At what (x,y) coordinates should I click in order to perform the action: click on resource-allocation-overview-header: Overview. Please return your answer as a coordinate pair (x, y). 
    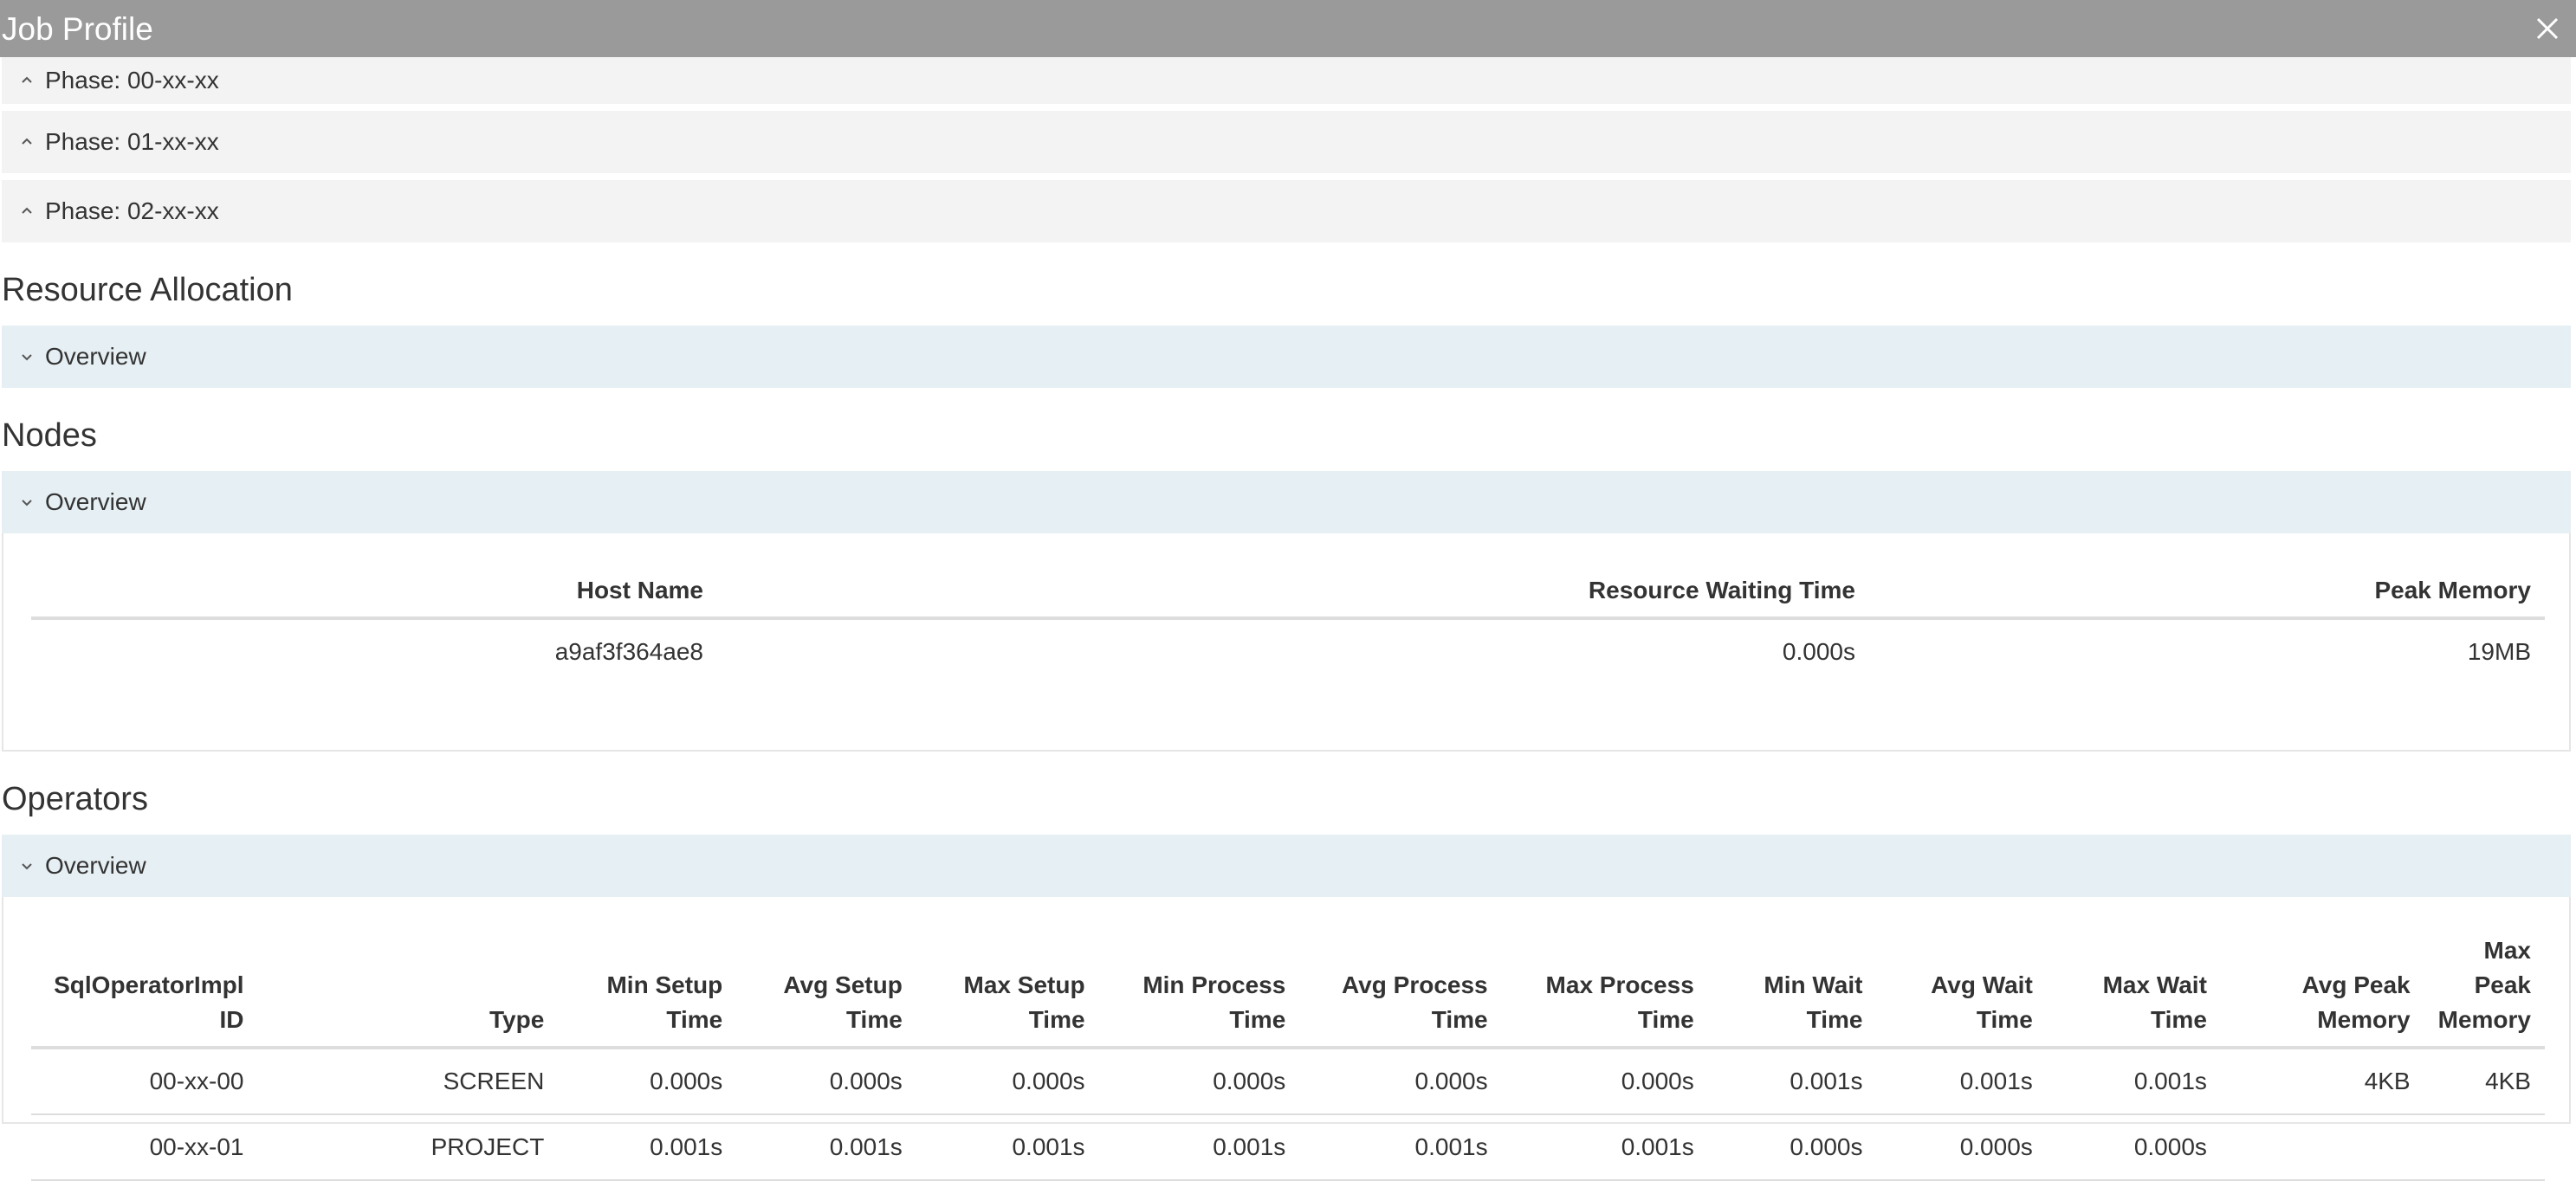
    Looking at the image, I should click on (1286, 357).